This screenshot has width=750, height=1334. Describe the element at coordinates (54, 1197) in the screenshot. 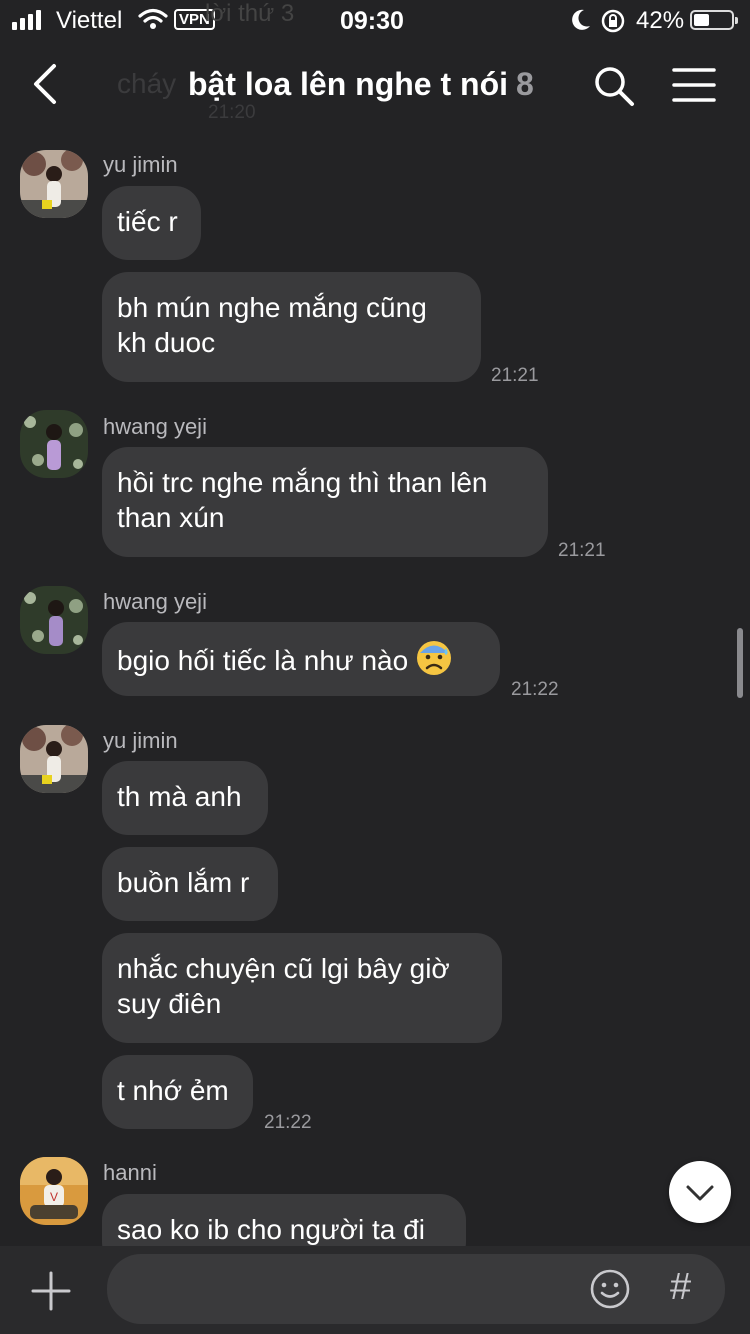

I see `svg-text: V` at that location.